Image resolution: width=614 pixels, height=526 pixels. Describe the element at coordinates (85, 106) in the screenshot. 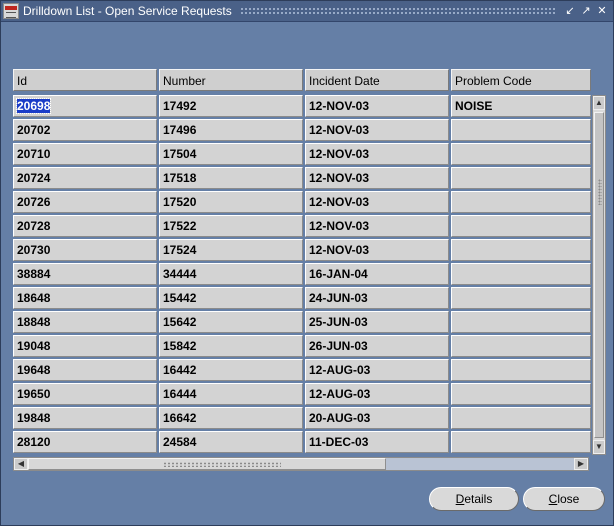

I see `cell-id: 20698` at that location.